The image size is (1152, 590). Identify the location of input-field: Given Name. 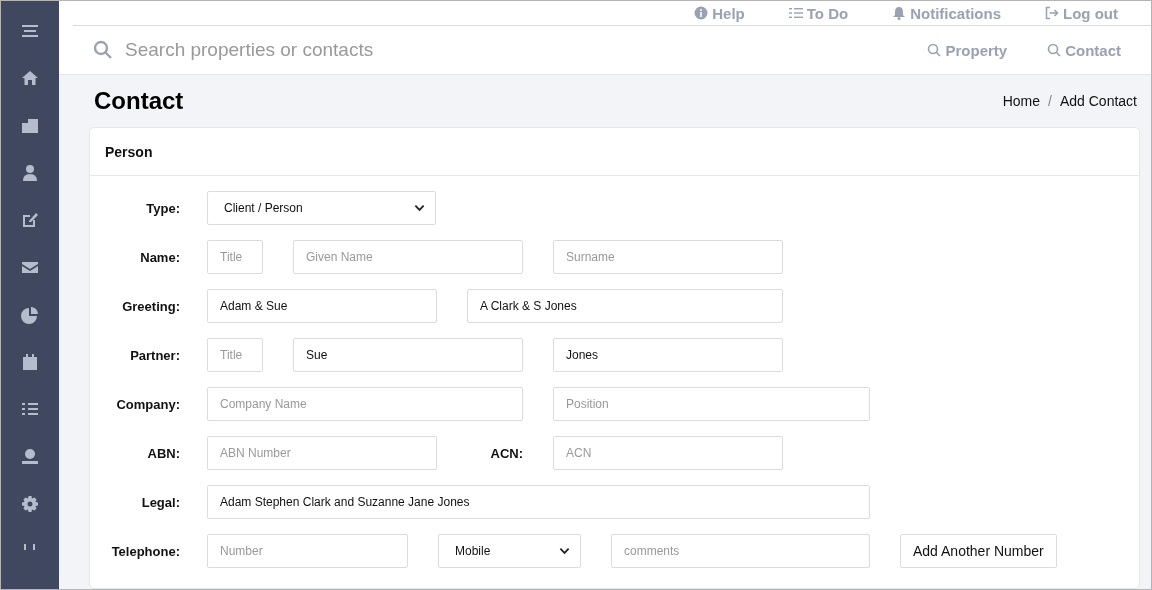
(408, 257).